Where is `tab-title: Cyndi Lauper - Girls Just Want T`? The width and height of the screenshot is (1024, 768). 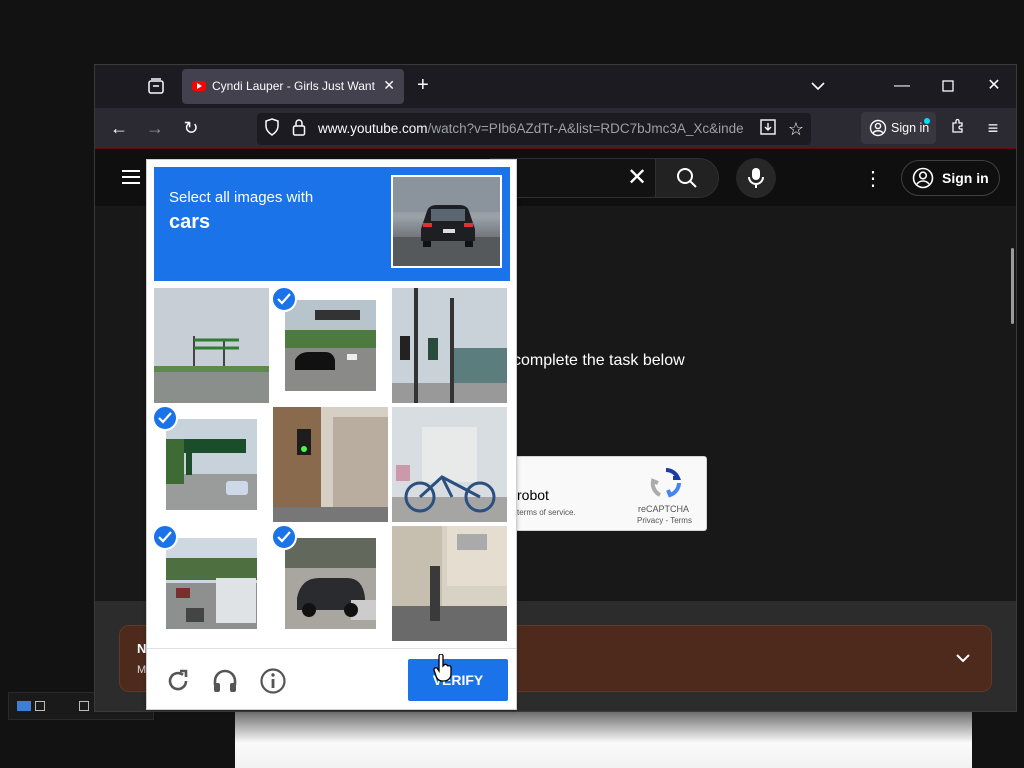 tab-title: Cyndi Lauper - Girls Just Want T is located at coordinates (294, 86).